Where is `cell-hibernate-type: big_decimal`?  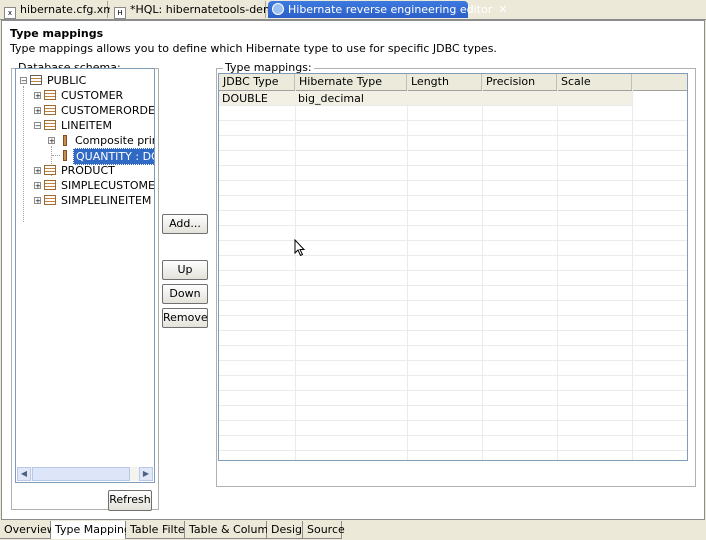
cell-hibernate-type: big_decimal is located at coordinates (351, 98).